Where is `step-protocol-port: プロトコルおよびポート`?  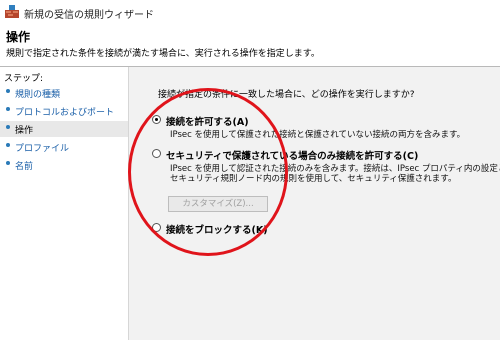
step-protocol-port: プロトコルおよびポート is located at coordinates (64, 111).